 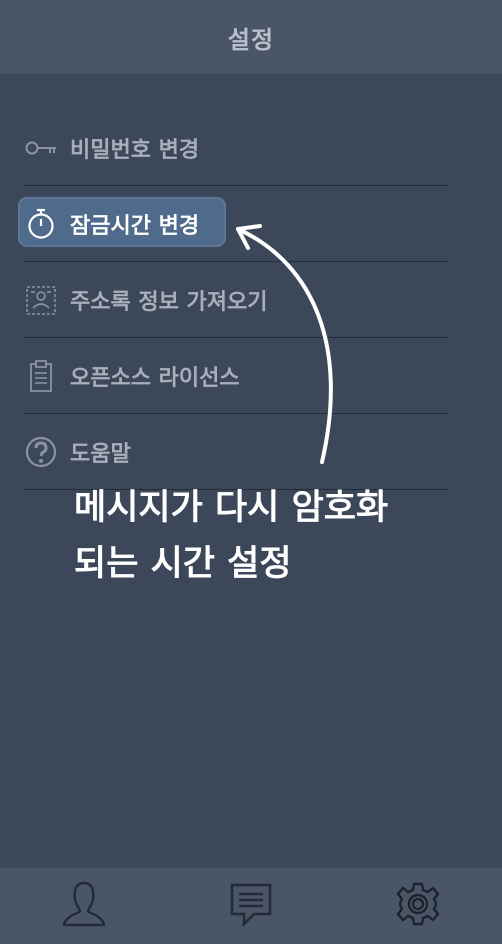 I want to click on menu-item-label: 주소록 정보 가져오기, so click(x=169, y=302).